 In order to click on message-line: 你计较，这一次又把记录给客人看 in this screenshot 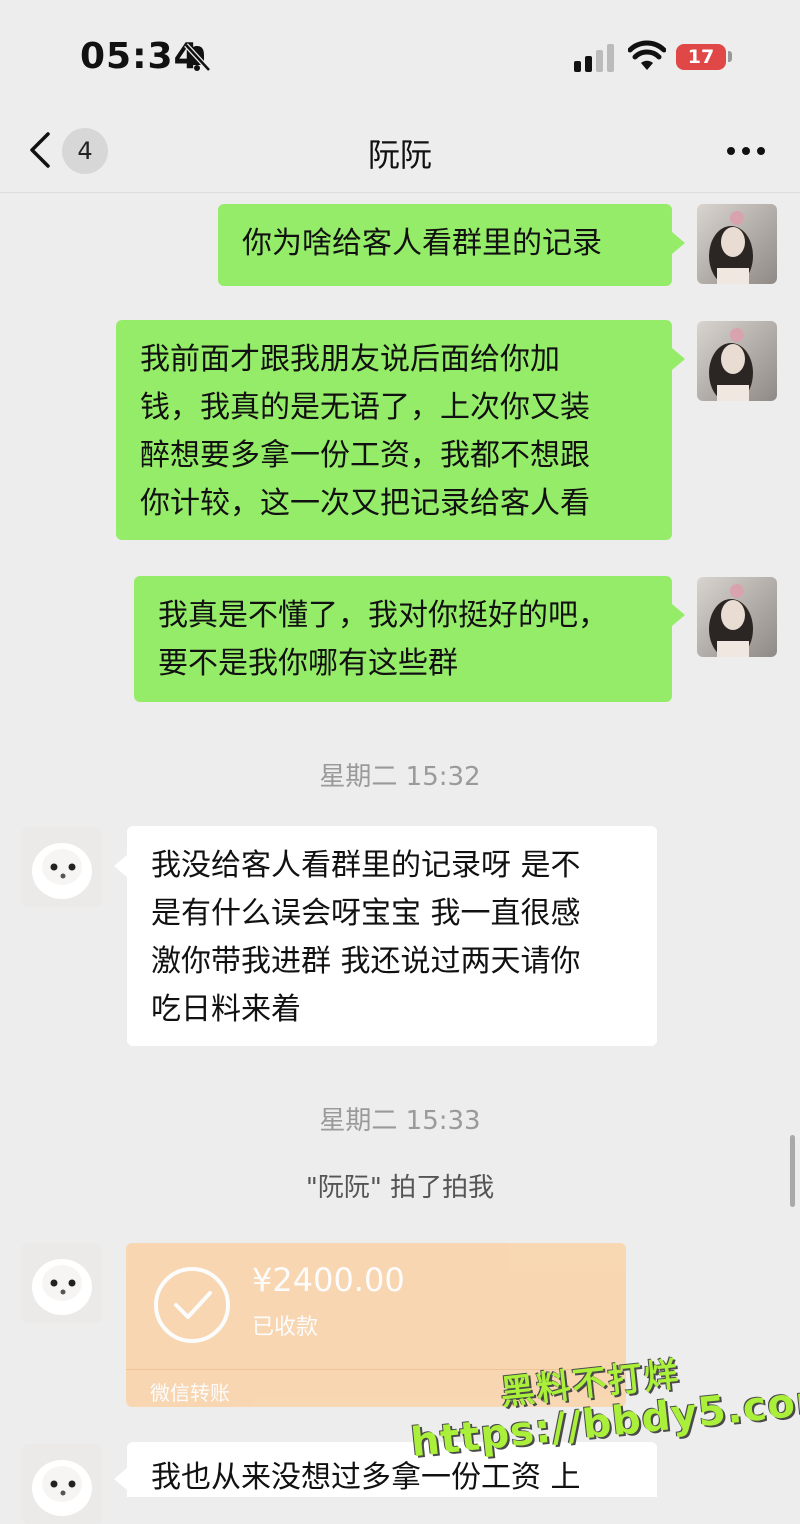, I will do `click(365, 503)`.